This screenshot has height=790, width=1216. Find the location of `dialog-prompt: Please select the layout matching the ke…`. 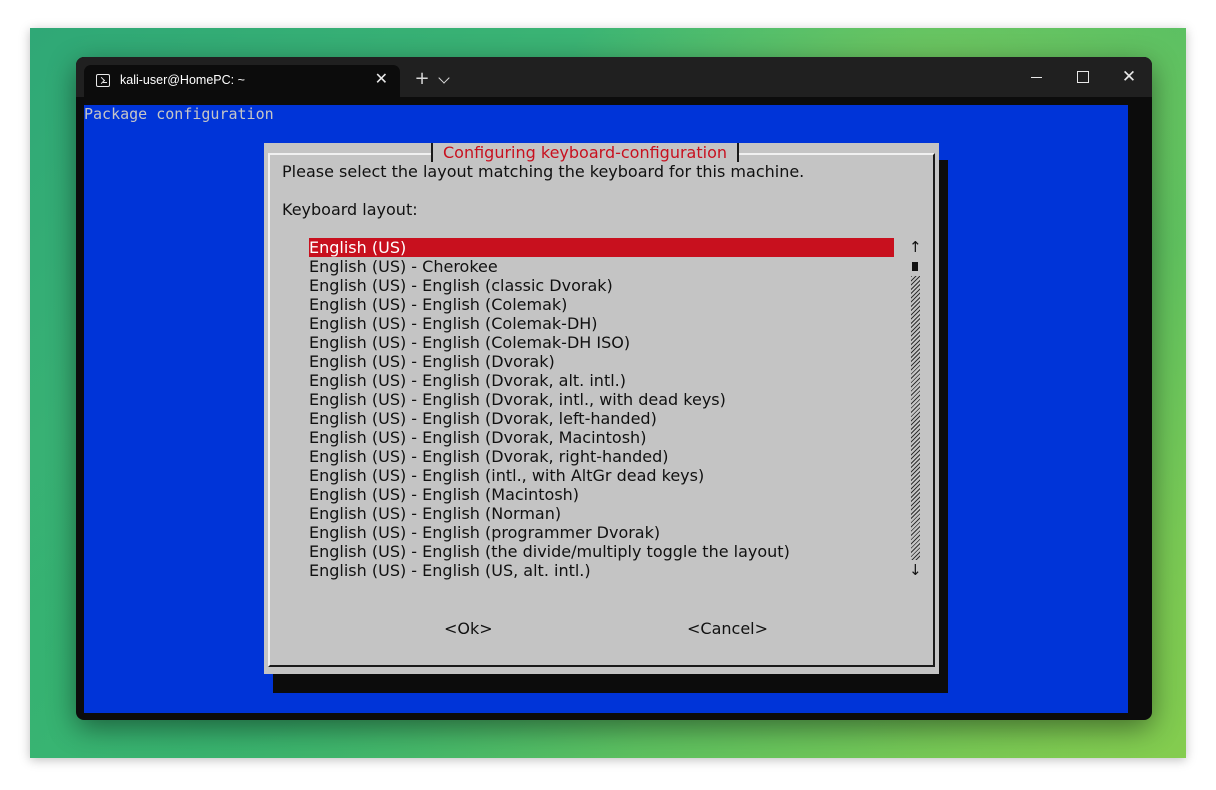

dialog-prompt: Please select the layout matching the ke… is located at coordinates (543, 171).